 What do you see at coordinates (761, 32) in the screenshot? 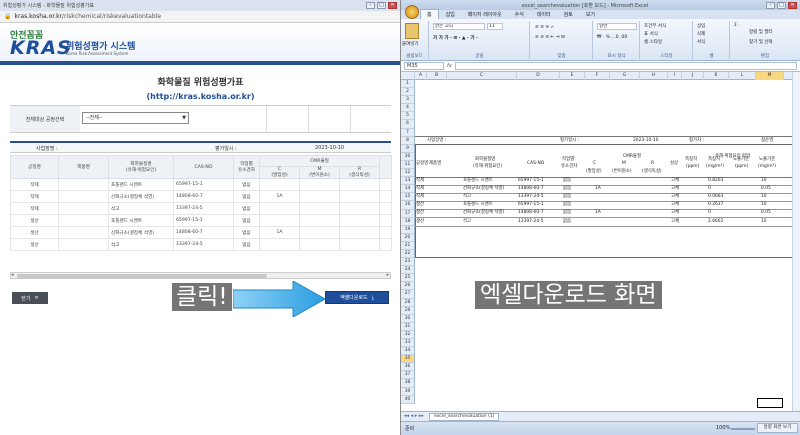
I see `sort-filter-button: 정렬 및 필터` at bounding box center [761, 32].